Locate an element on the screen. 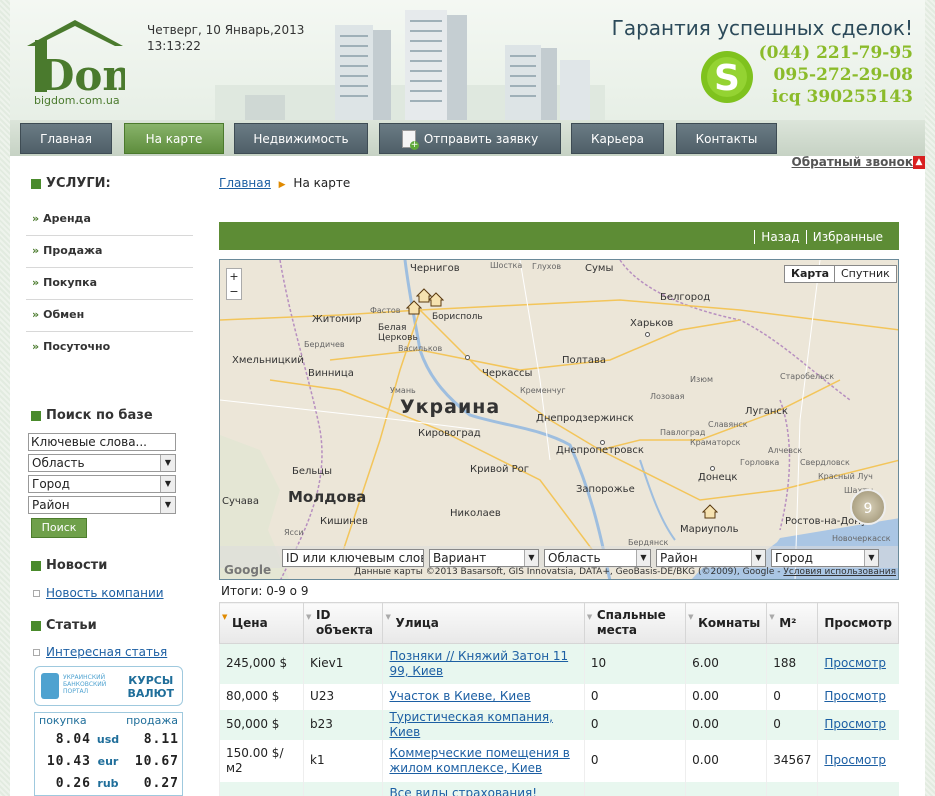 Image resolution: width=935 pixels, height=796 pixels. map-terms-link: Условия использования is located at coordinates (839, 572).